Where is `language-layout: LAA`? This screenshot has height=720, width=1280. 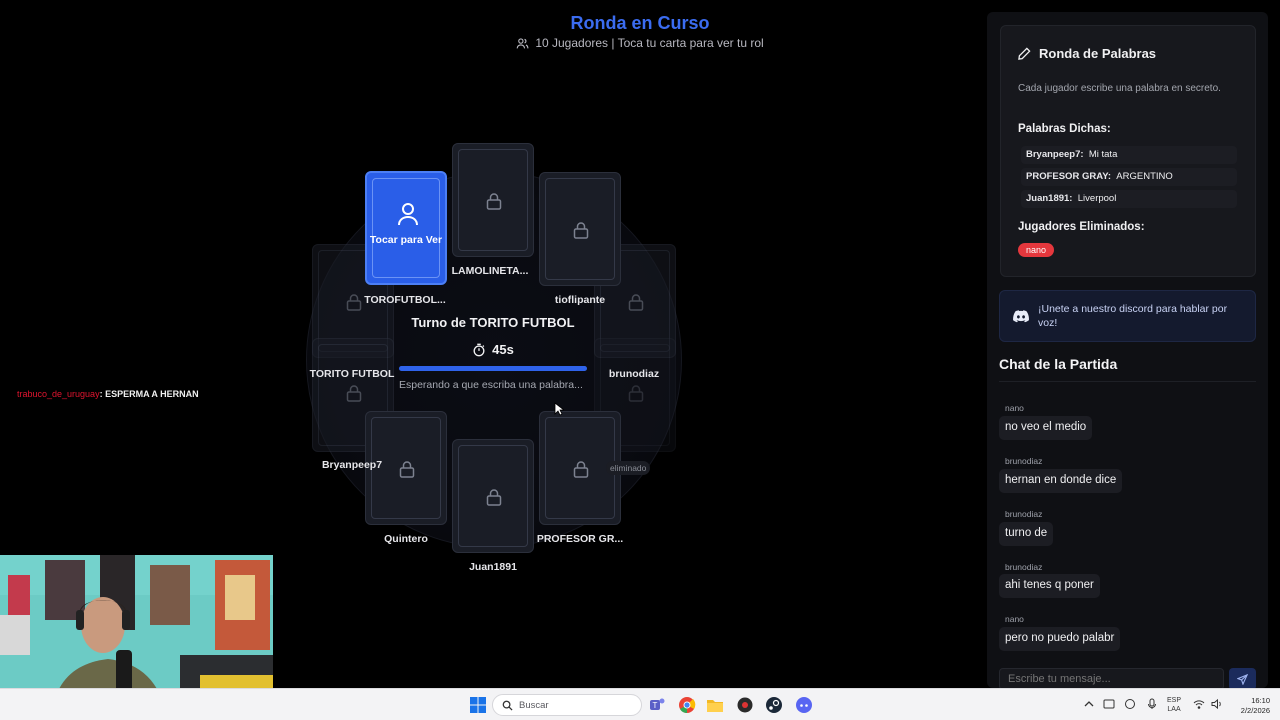
language-layout: LAA is located at coordinates (1174, 709).